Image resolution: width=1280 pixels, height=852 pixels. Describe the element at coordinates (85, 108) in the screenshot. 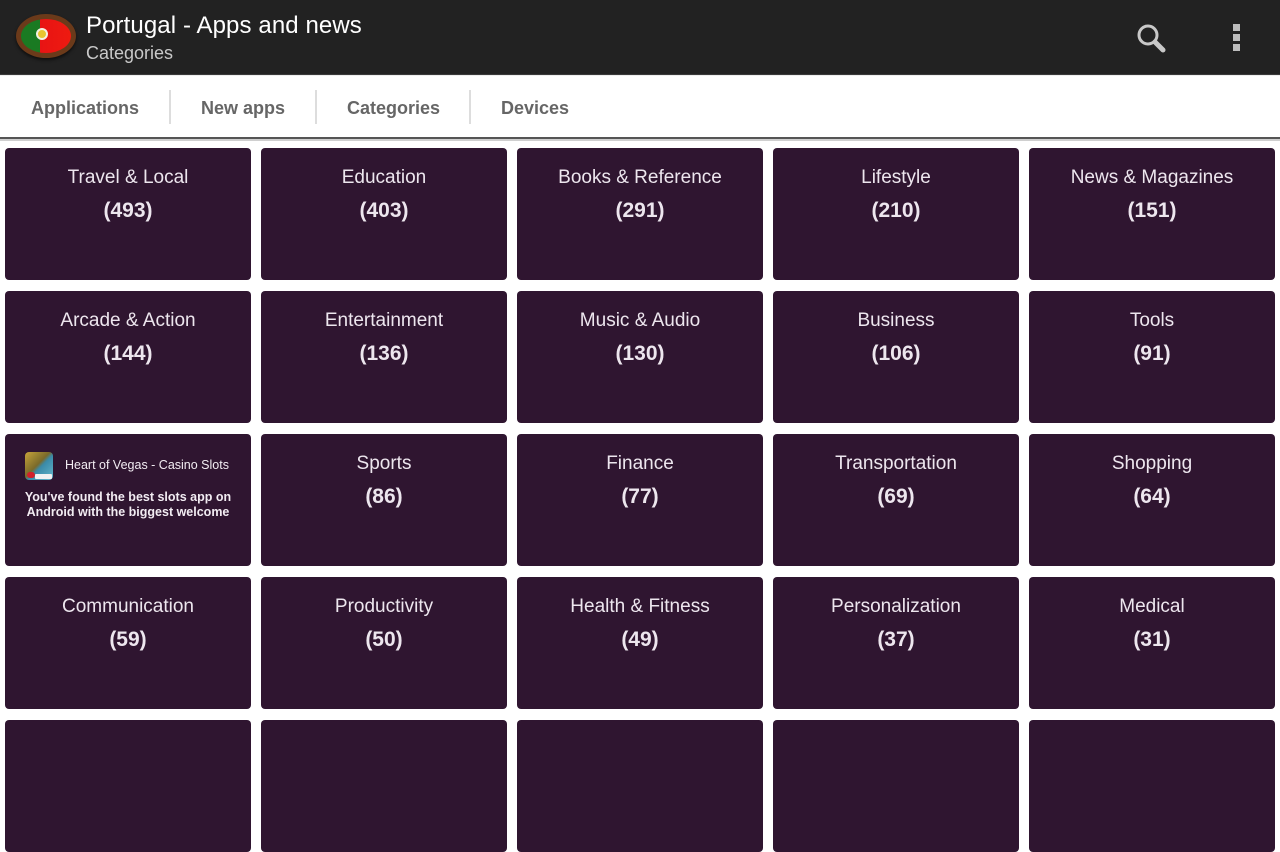

I see `tab-applications: Applications` at that location.